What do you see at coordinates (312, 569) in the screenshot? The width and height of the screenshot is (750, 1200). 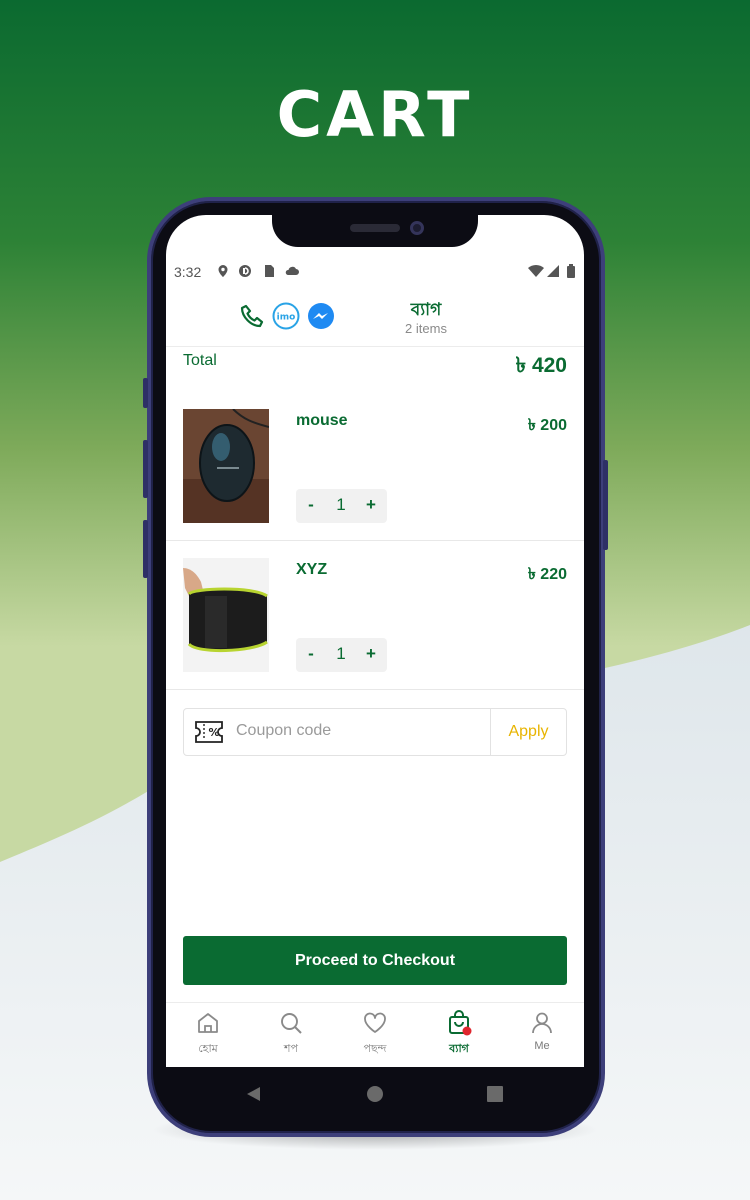 I see `product-name: XYZ` at bounding box center [312, 569].